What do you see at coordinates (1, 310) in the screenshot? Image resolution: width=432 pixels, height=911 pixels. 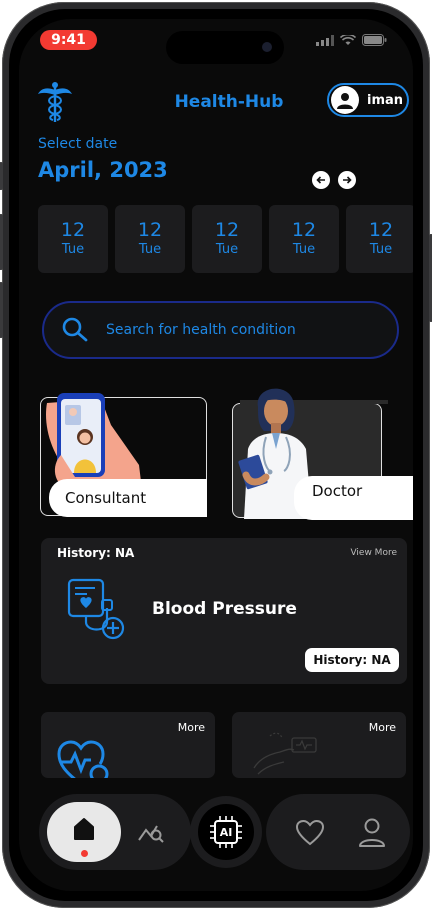 I see `volume-down-button` at bounding box center [1, 310].